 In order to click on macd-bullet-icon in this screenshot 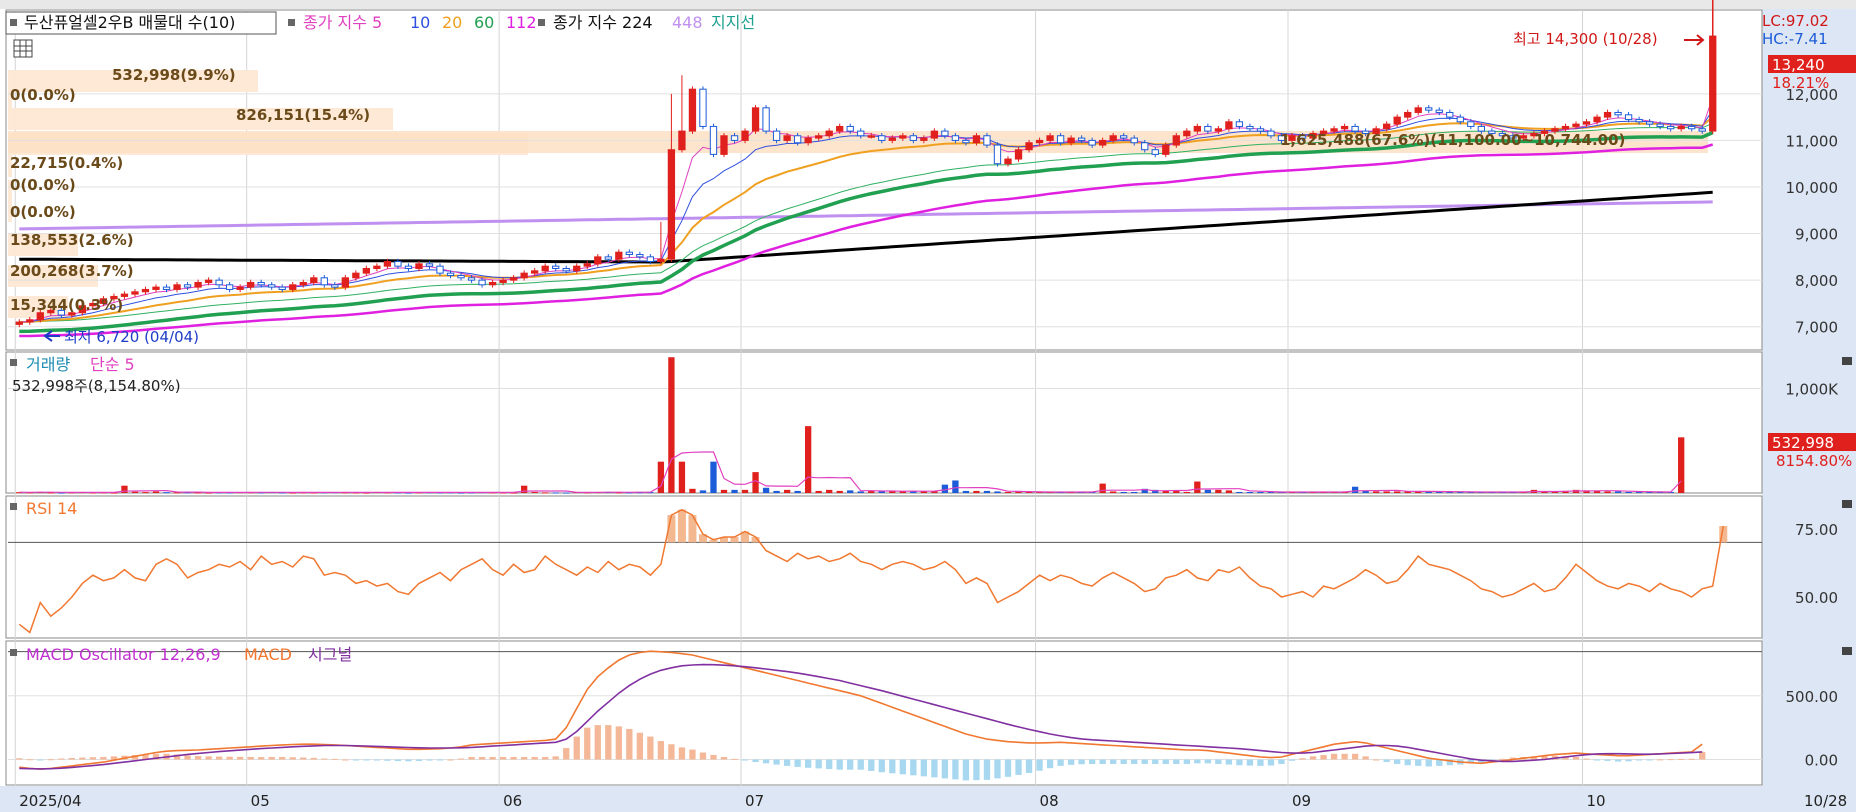, I will do `click(13, 652)`.